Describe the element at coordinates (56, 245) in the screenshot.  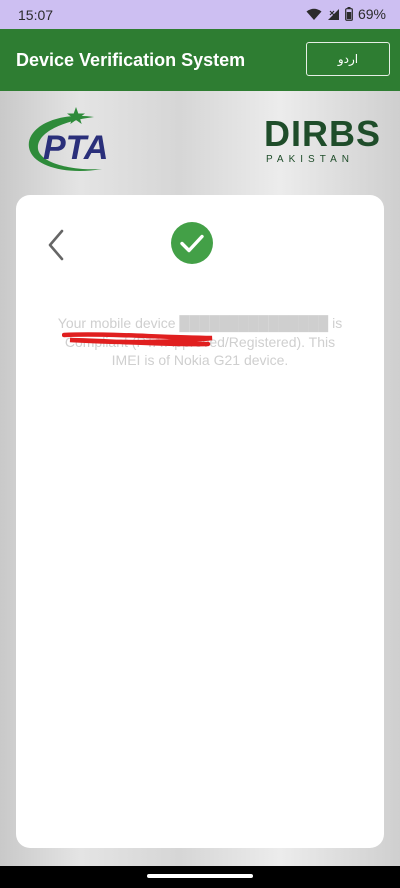
I see `back-arrow-icon` at that location.